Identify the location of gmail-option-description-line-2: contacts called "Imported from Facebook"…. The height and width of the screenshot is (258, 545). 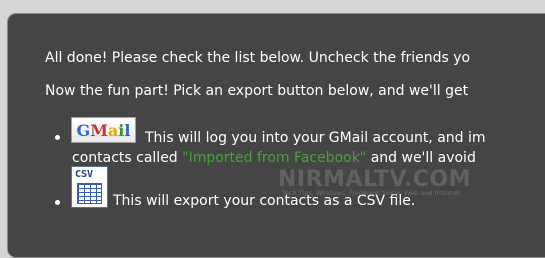
(274, 158).